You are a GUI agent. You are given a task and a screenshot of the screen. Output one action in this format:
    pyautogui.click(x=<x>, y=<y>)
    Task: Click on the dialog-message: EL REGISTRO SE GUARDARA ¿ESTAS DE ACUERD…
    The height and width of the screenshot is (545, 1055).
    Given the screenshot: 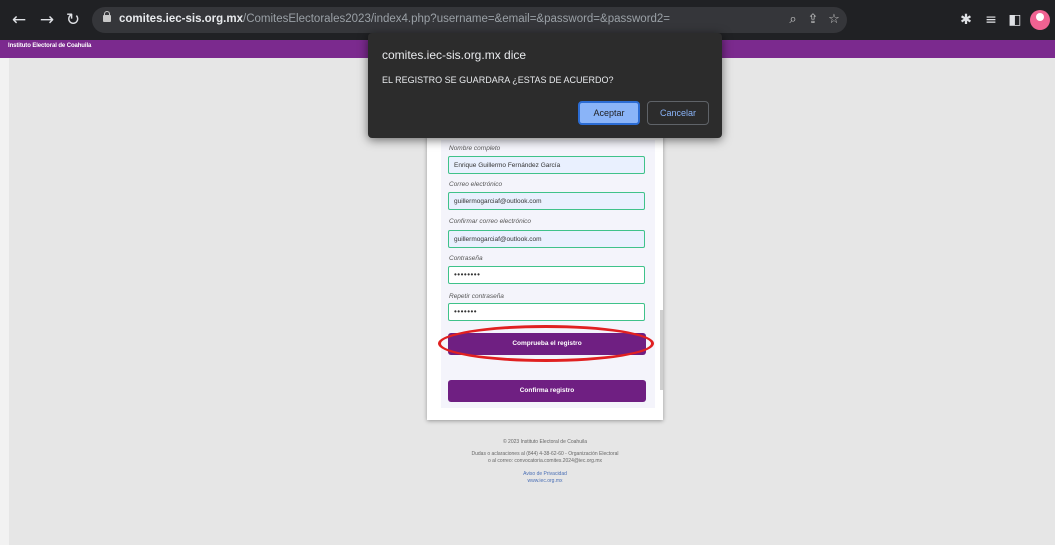 What is the action you would take?
    pyautogui.click(x=498, y=80)
    